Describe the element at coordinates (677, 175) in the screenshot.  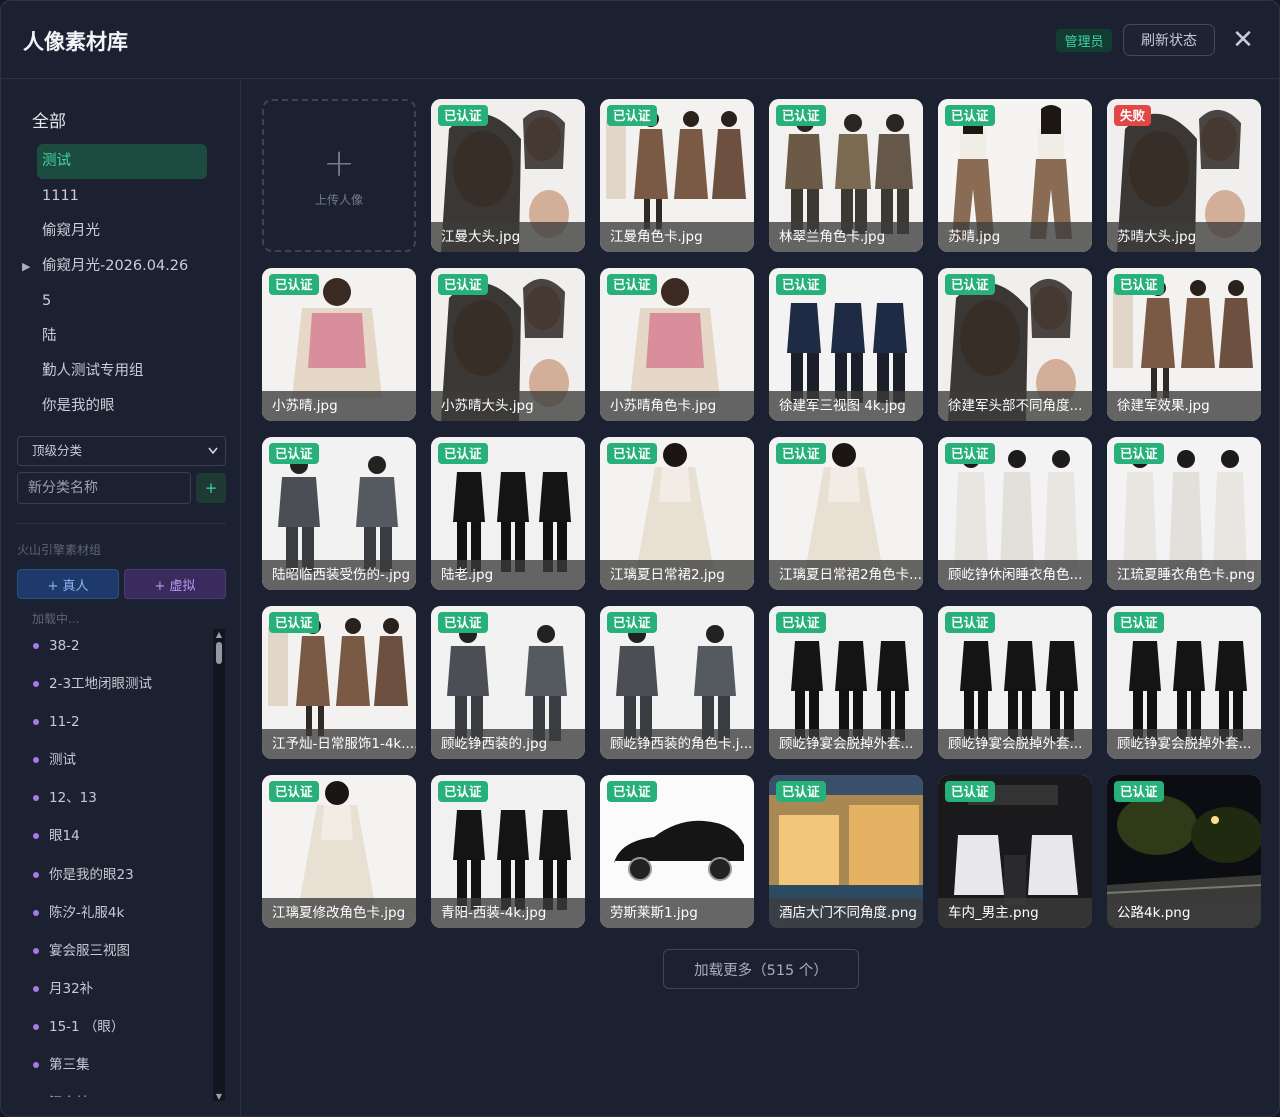
I see `portrait-tile: 已认证 江曼角色卡.jpg` at that location.